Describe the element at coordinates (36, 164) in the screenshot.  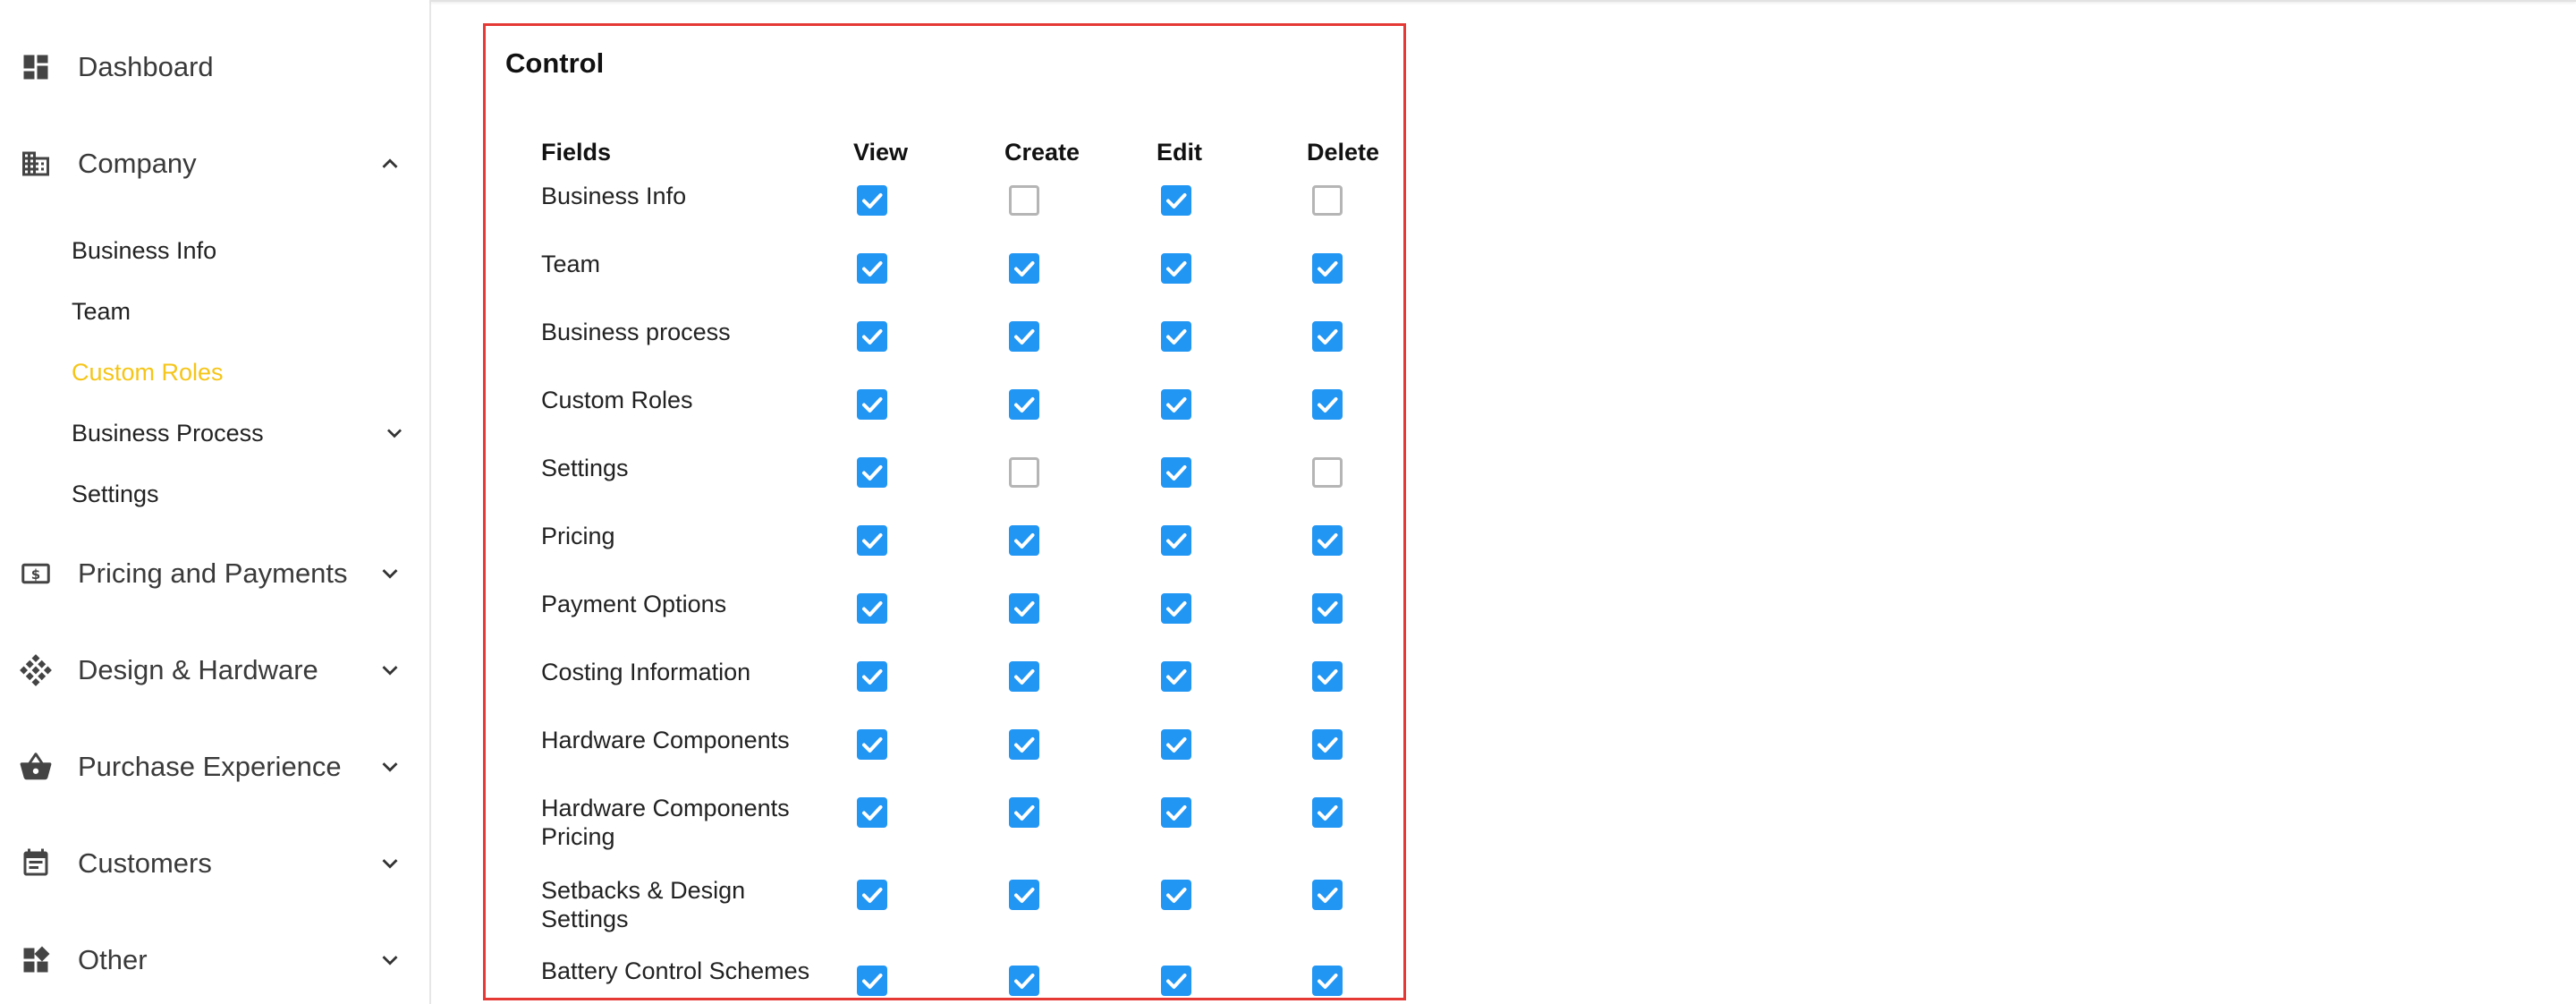
I see `building-icon` at that location.